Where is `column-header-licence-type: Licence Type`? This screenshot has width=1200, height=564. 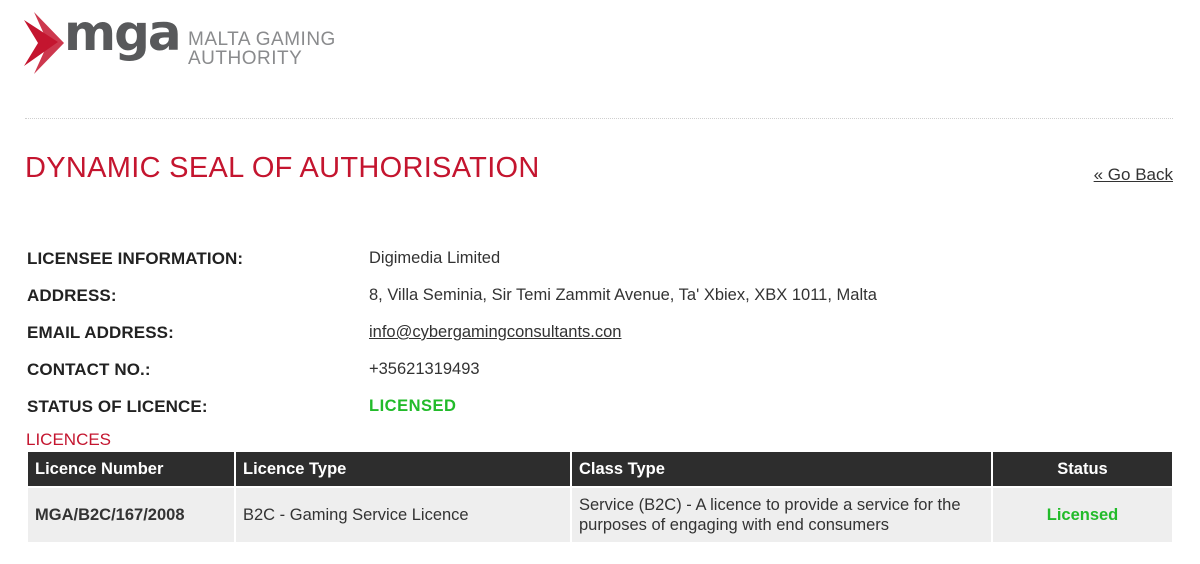 column-header-licence-type: Licence Type is located at coordinates (403, 469).